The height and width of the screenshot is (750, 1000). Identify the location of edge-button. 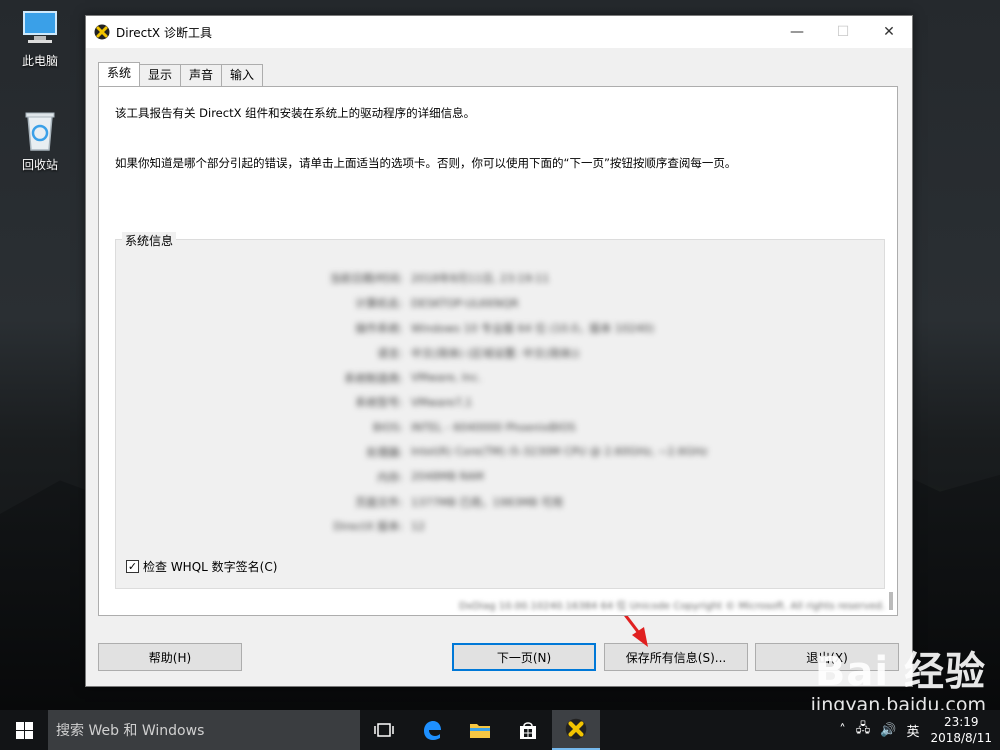
(432, 730).